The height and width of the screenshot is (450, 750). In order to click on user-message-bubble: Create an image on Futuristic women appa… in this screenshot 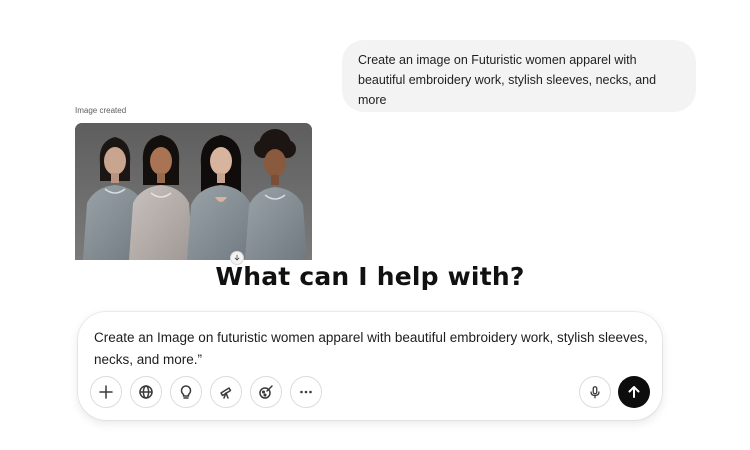, I will do `click(519, 76)`.